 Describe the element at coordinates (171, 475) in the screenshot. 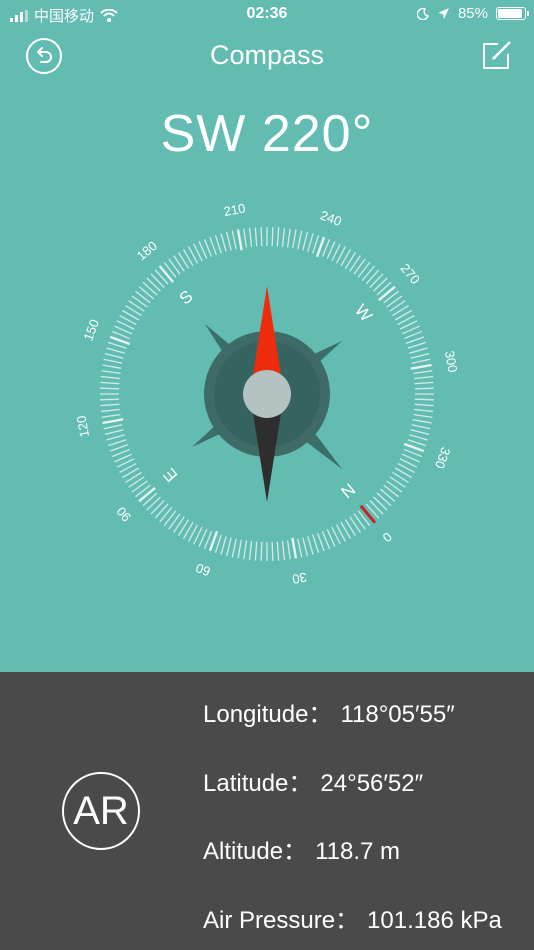

I see `cardinal-label-e: E` at that location.